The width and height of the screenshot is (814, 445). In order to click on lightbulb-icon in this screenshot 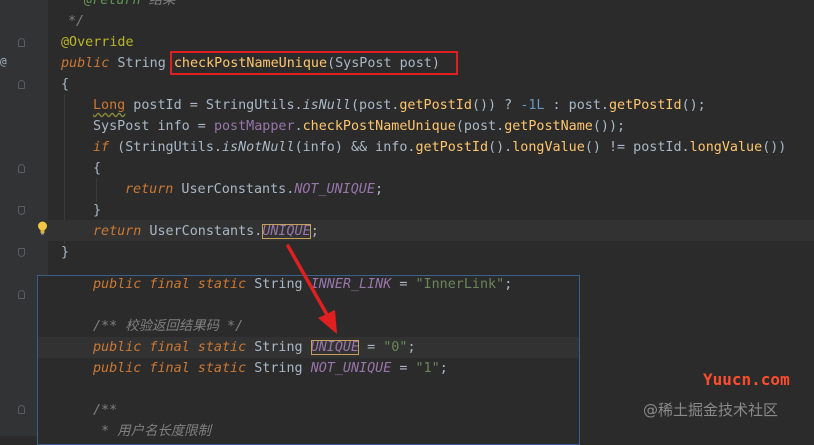, I will do `click(42, 228)`.